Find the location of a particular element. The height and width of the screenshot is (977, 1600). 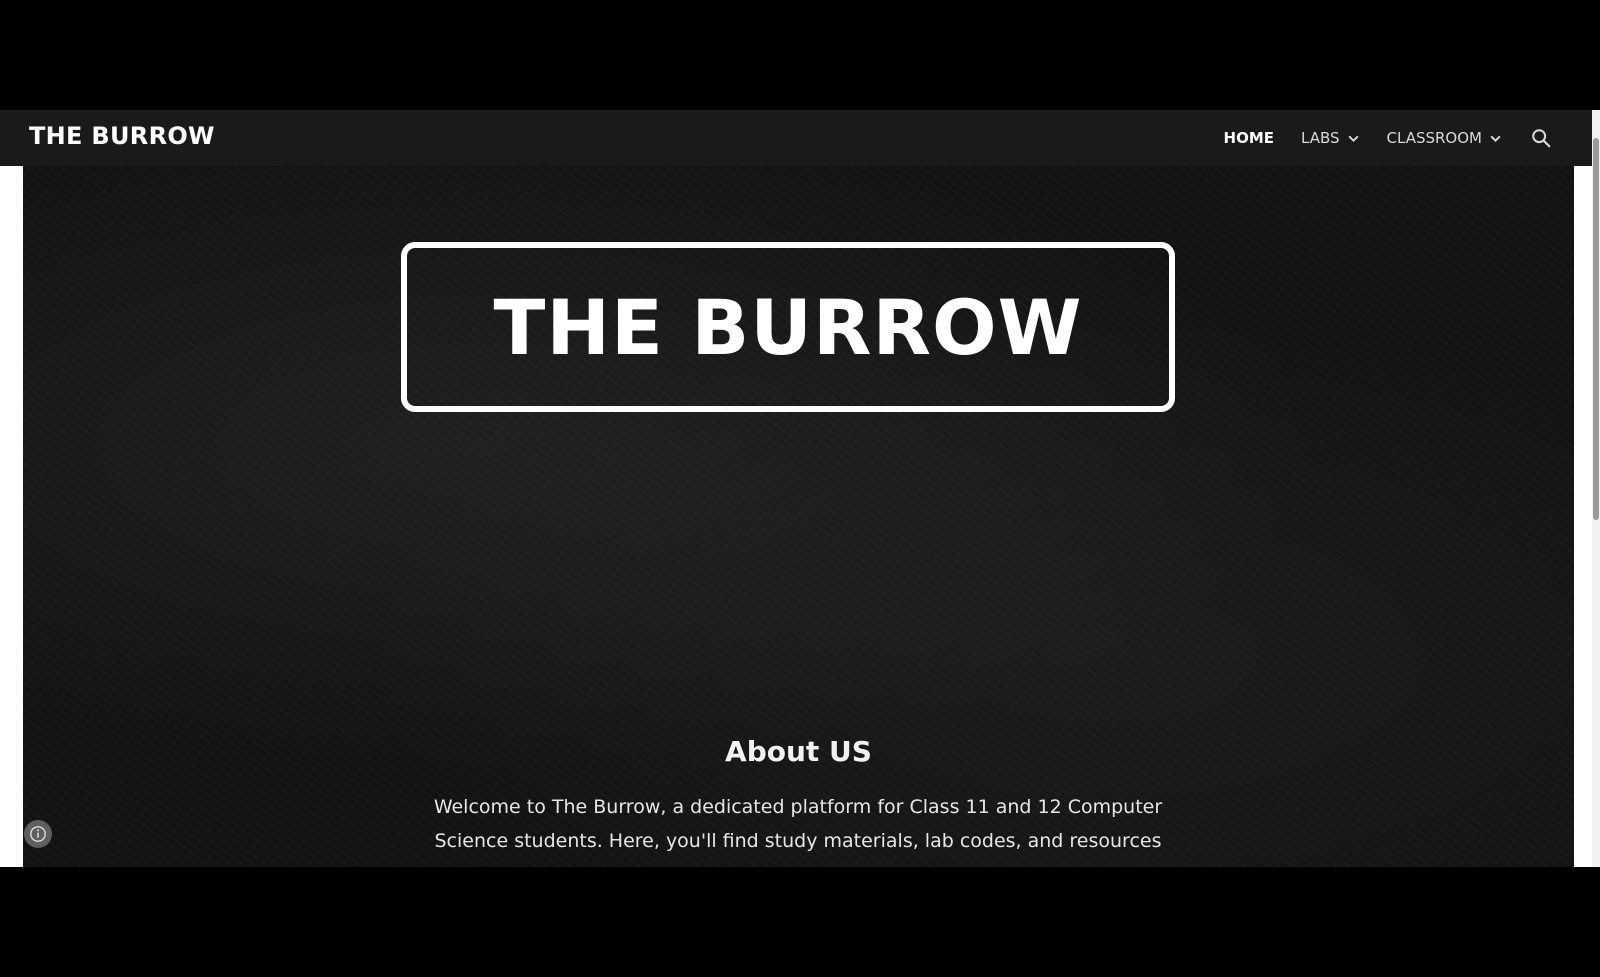

info-icon is located at coordinates (38, 834).